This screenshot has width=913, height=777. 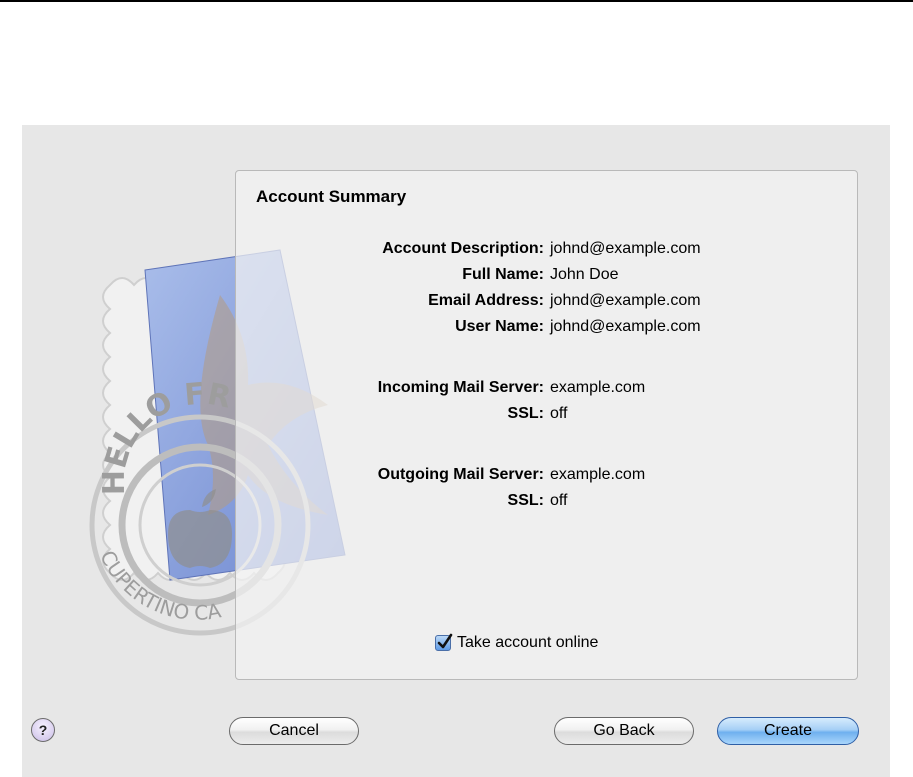 I want to click on summary-row-user-name: User Name: johnd@example.com, so click(x=546, y=327).